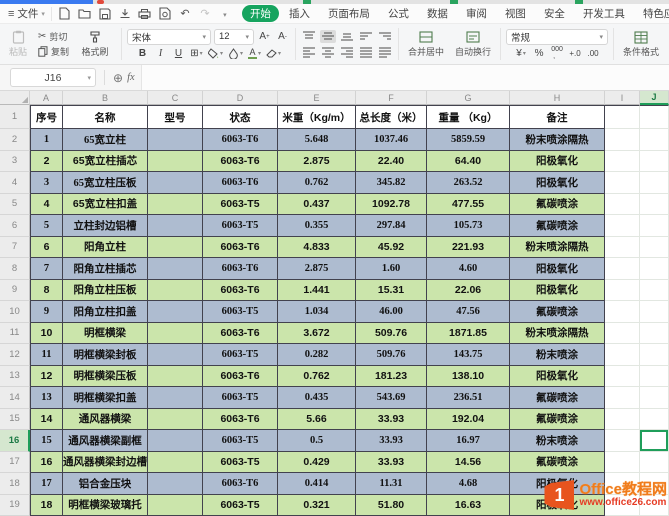 The height and width of the screenshot is (516, 669). Describe the element at coordinates (175, 441) in the screenshot. I see `cell-C16` at that location.